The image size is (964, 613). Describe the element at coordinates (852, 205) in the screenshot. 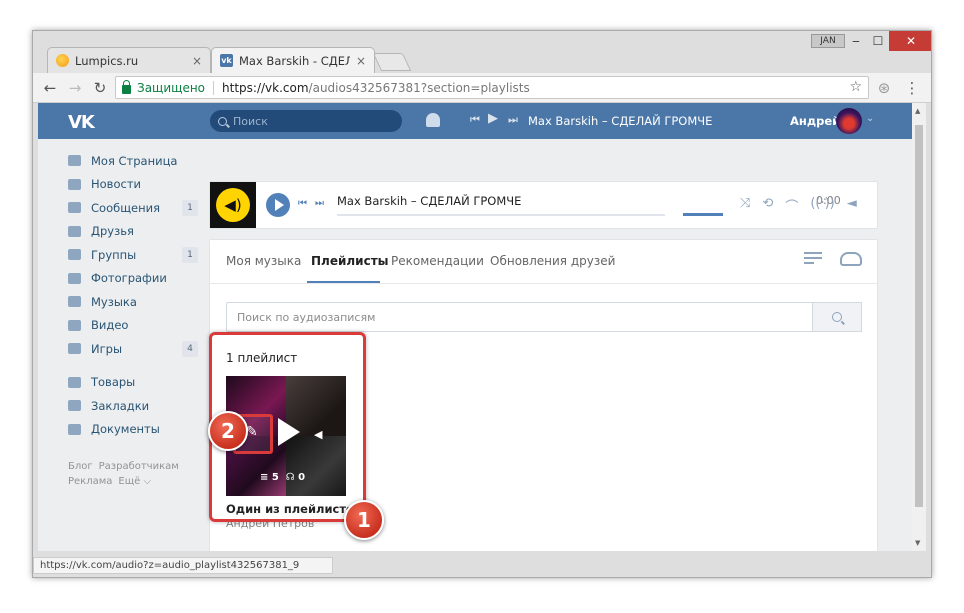

I see `share-icon: ◄` at that location.